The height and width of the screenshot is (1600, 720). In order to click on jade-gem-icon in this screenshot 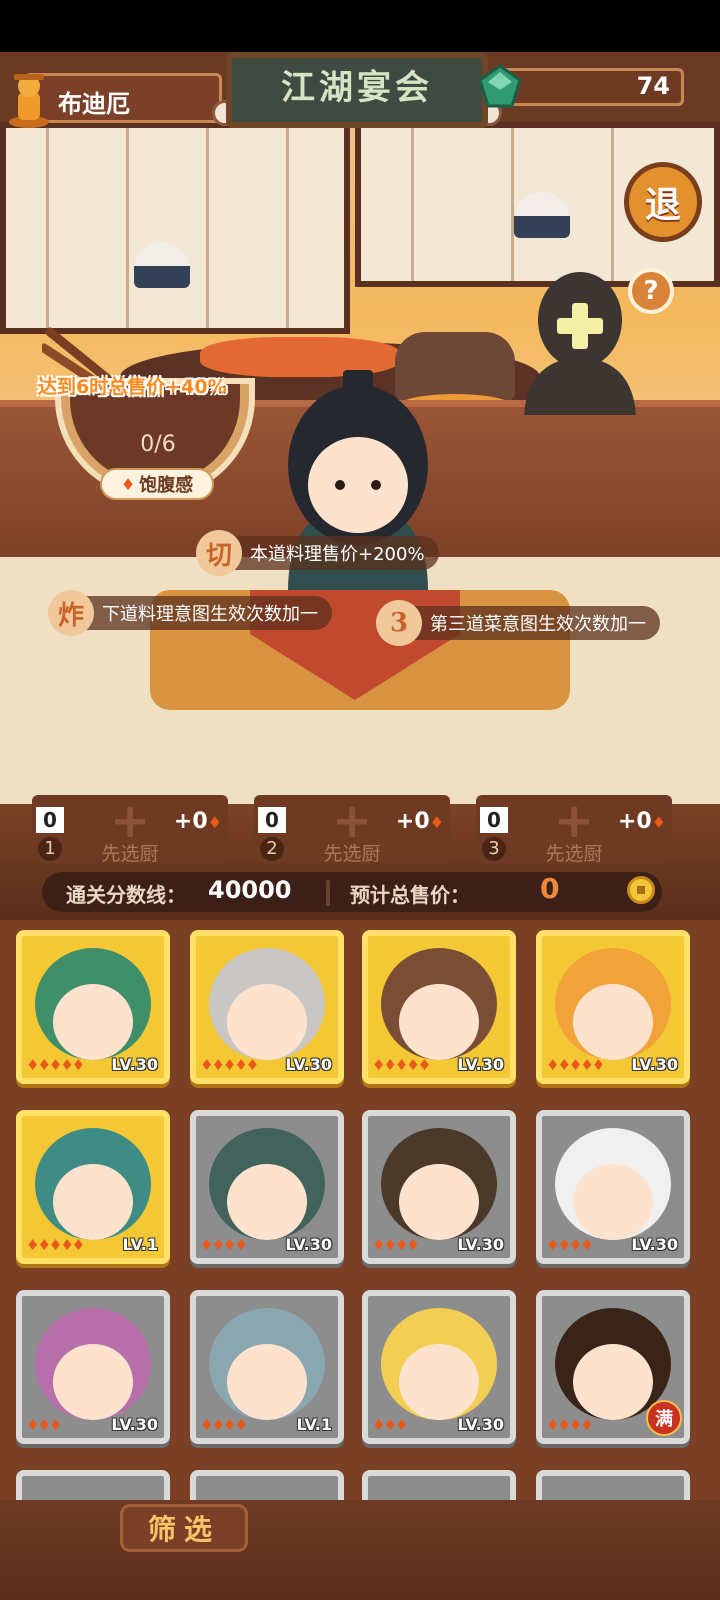, I will do `click(500, 86)`.